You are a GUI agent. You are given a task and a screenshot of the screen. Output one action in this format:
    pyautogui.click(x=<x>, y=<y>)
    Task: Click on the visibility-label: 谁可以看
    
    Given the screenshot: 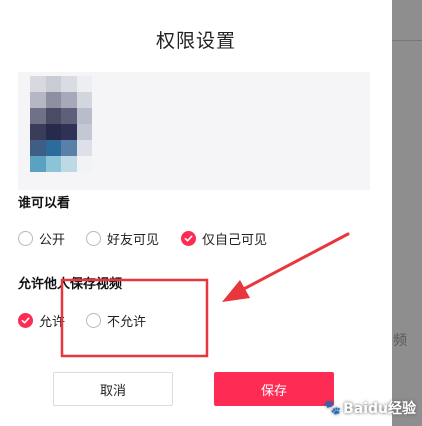 What is the action you would take?
    pyautogui.click(x=44, y=203)
    